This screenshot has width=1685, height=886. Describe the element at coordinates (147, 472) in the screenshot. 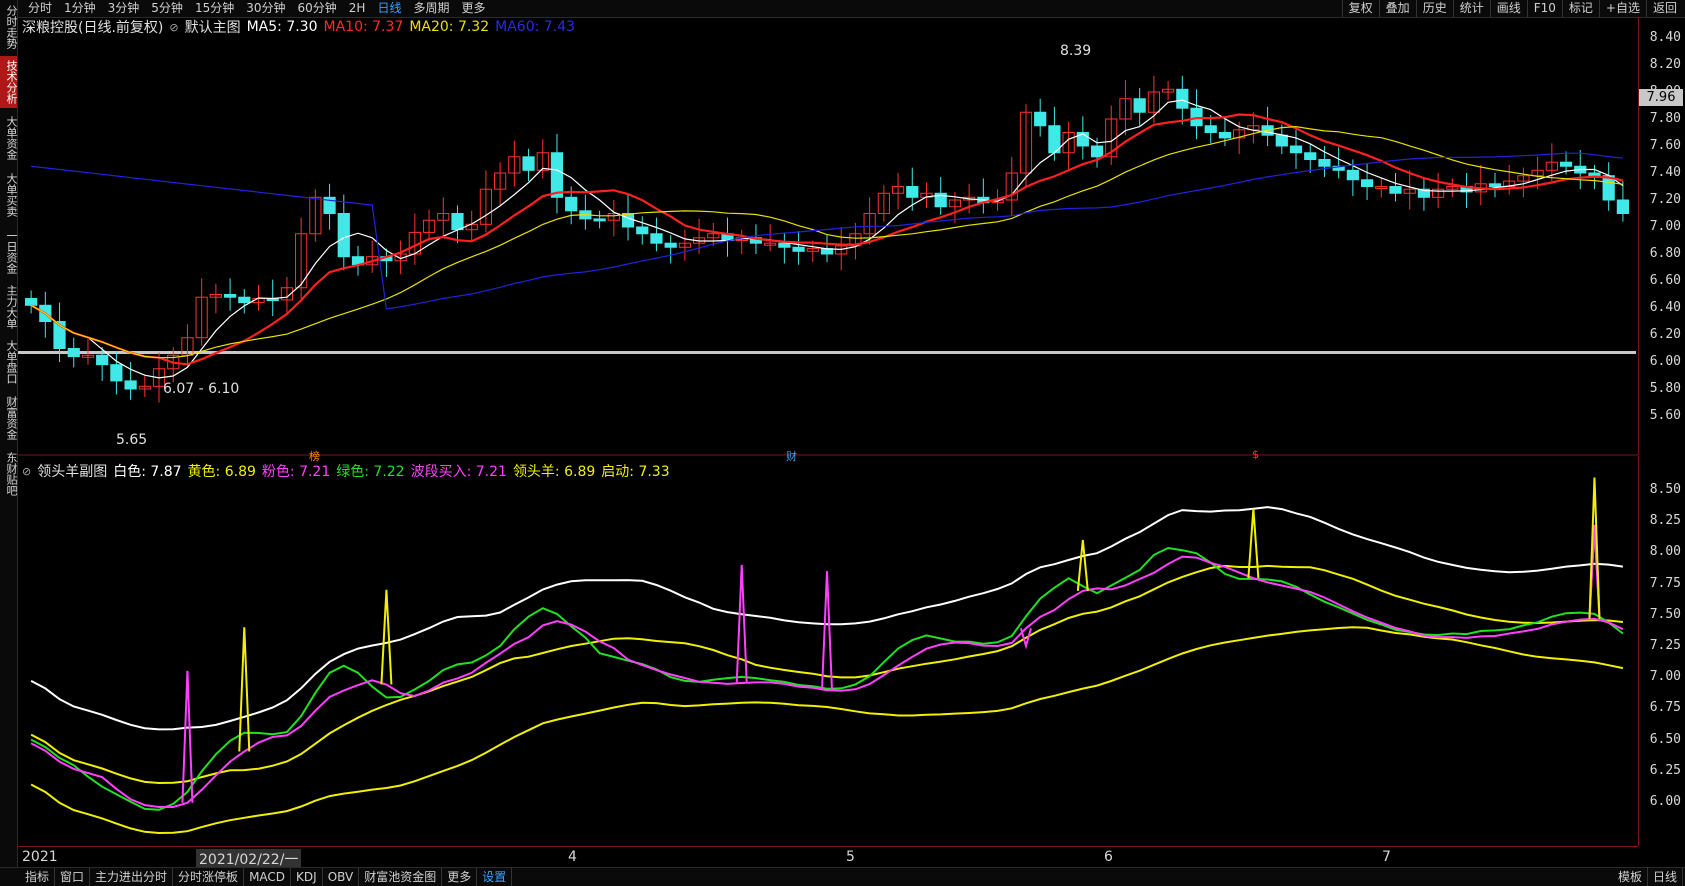

I see `white-value: 白色: 7.87` at that location.